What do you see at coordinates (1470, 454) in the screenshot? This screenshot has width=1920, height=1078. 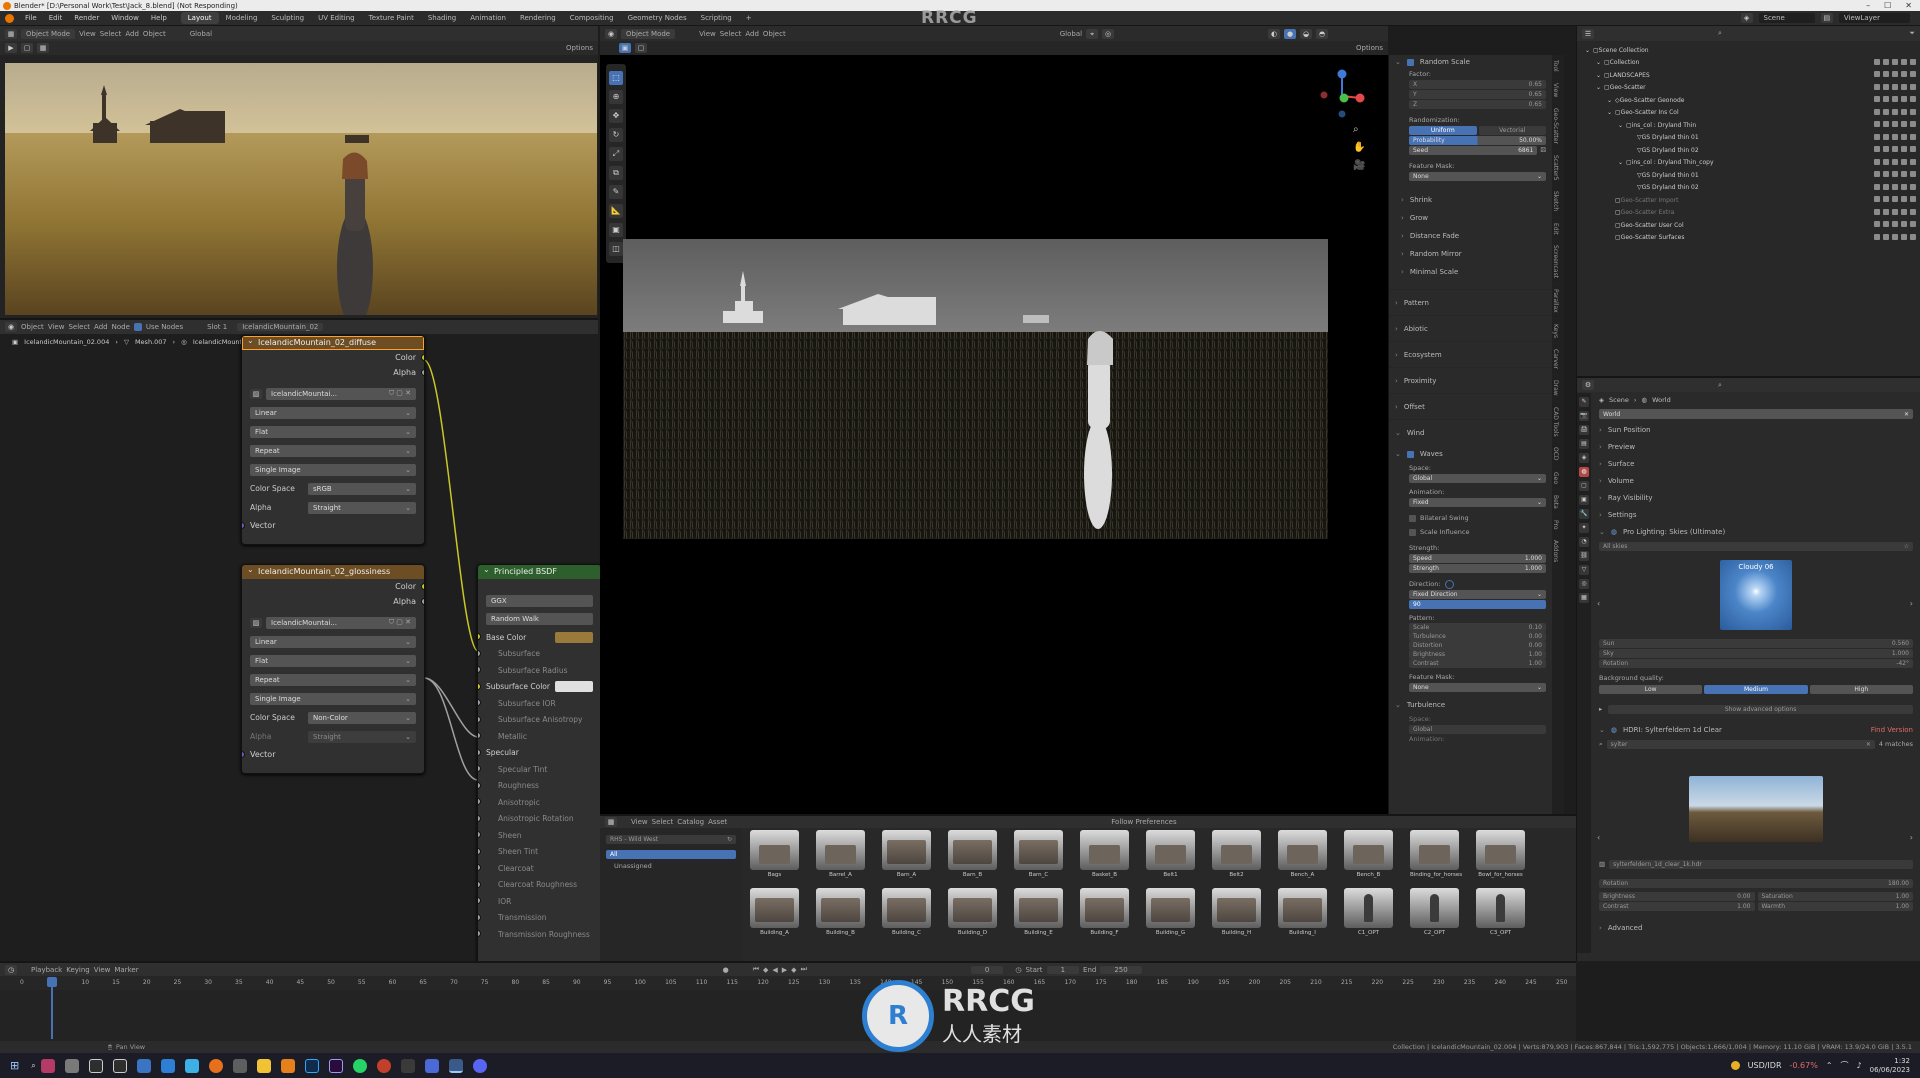 I see `waves-section: ⌄ Waves` at bounding box center [1470, 454].